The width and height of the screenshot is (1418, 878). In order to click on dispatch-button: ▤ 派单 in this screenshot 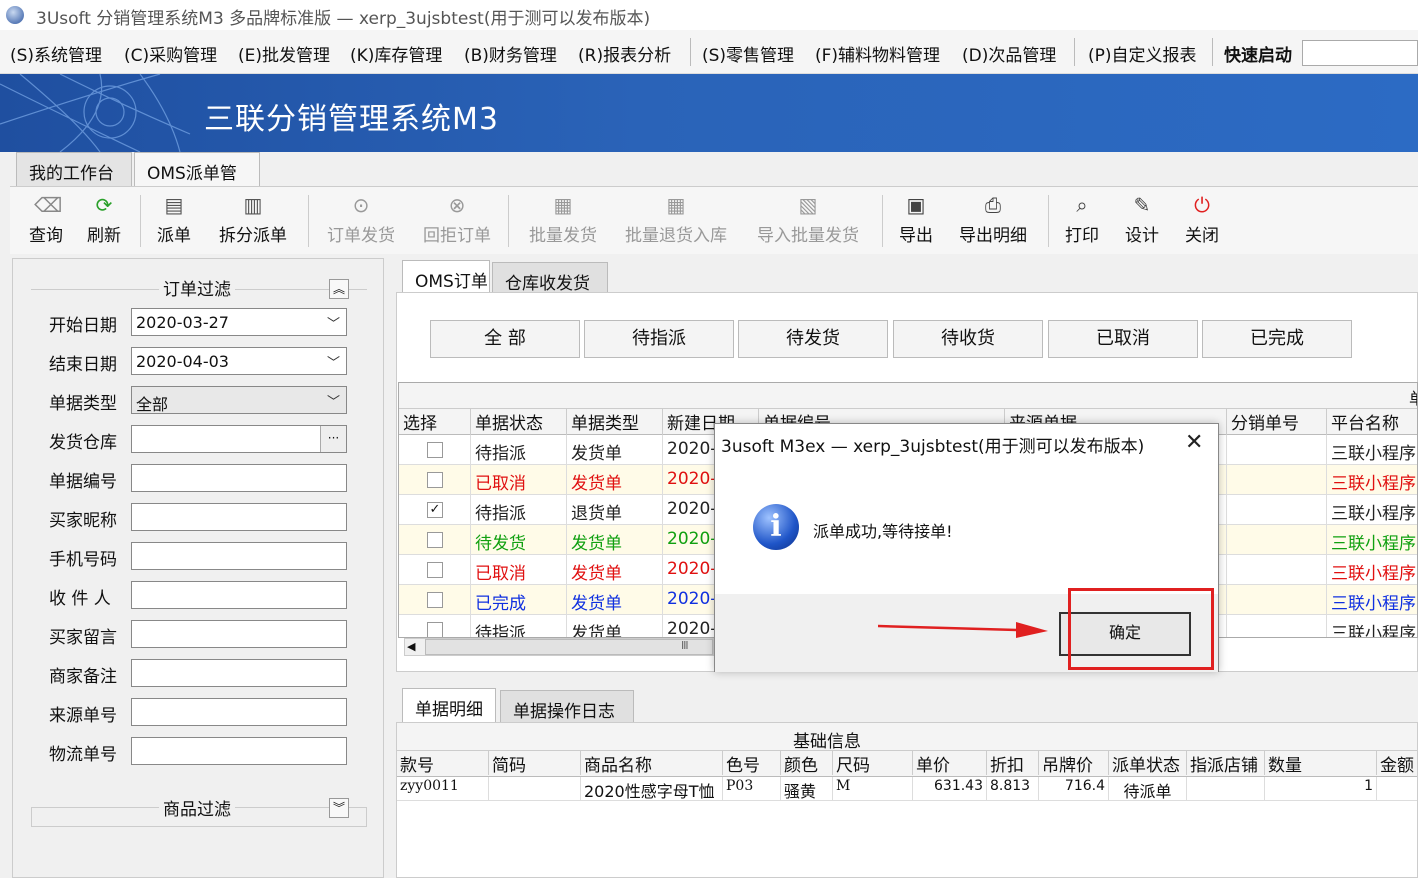, I will do `click(174, 219)`.